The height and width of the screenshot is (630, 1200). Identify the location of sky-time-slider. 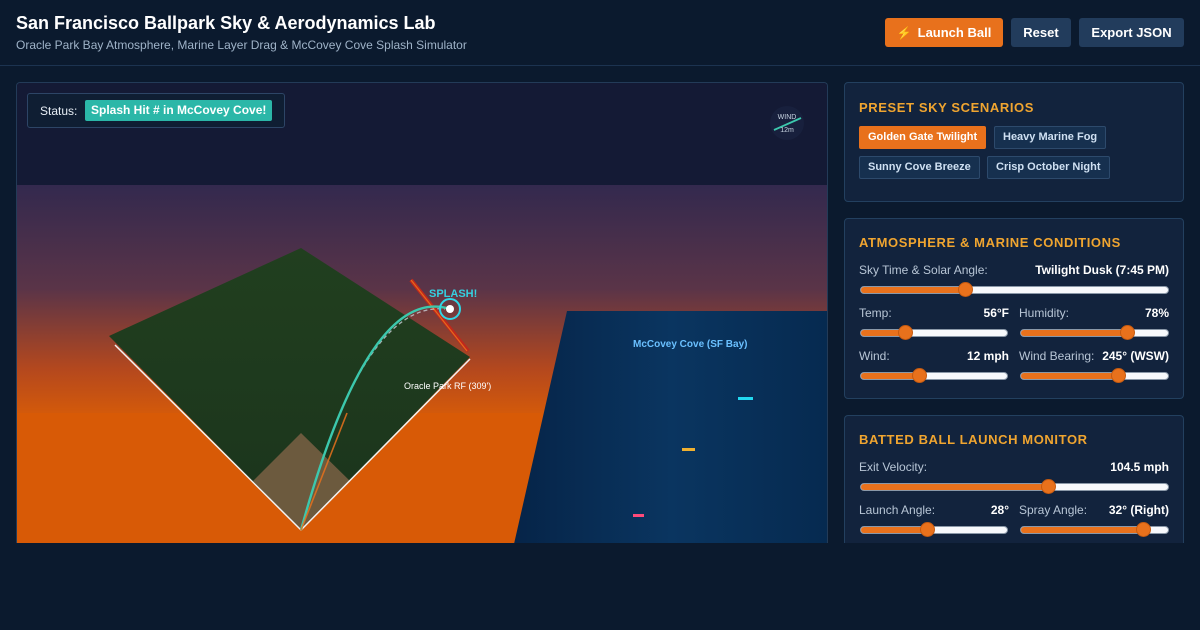
(1014, 289).